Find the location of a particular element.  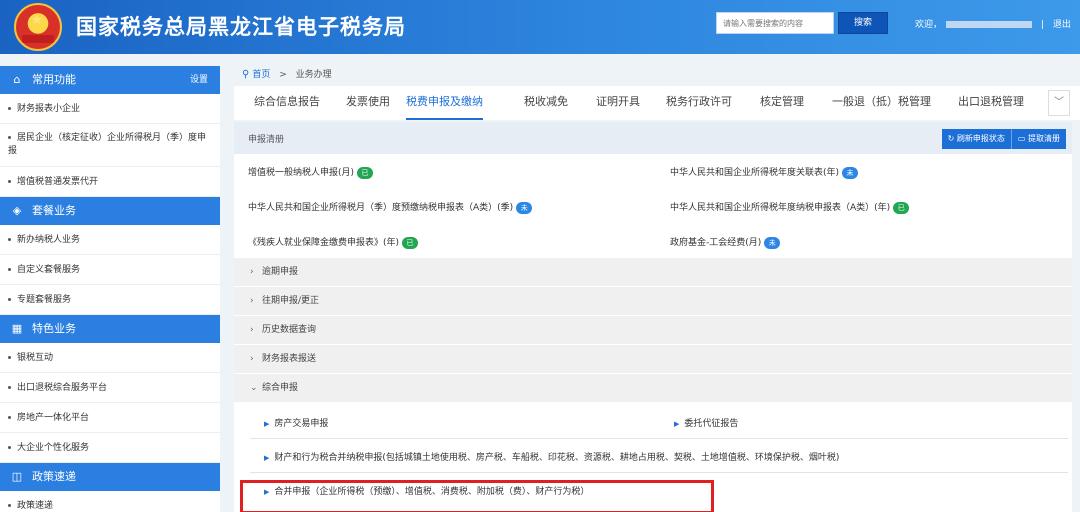

welcome-text: 欢迎， is located at coordinates (929, 25).